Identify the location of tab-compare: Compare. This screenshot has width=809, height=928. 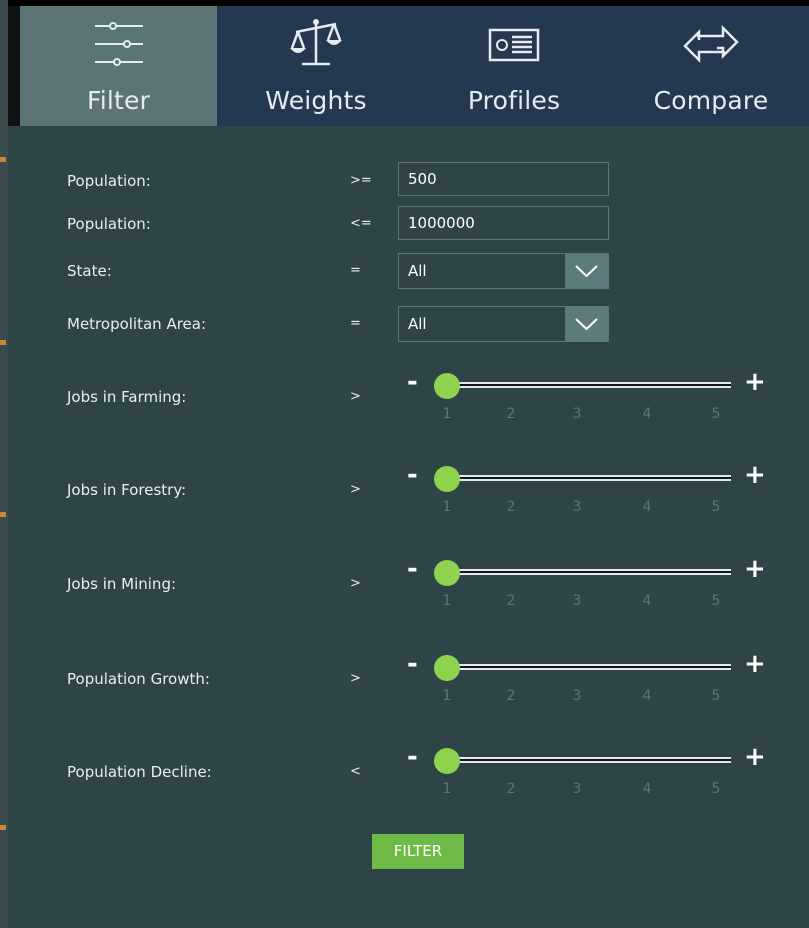
(711, 66).